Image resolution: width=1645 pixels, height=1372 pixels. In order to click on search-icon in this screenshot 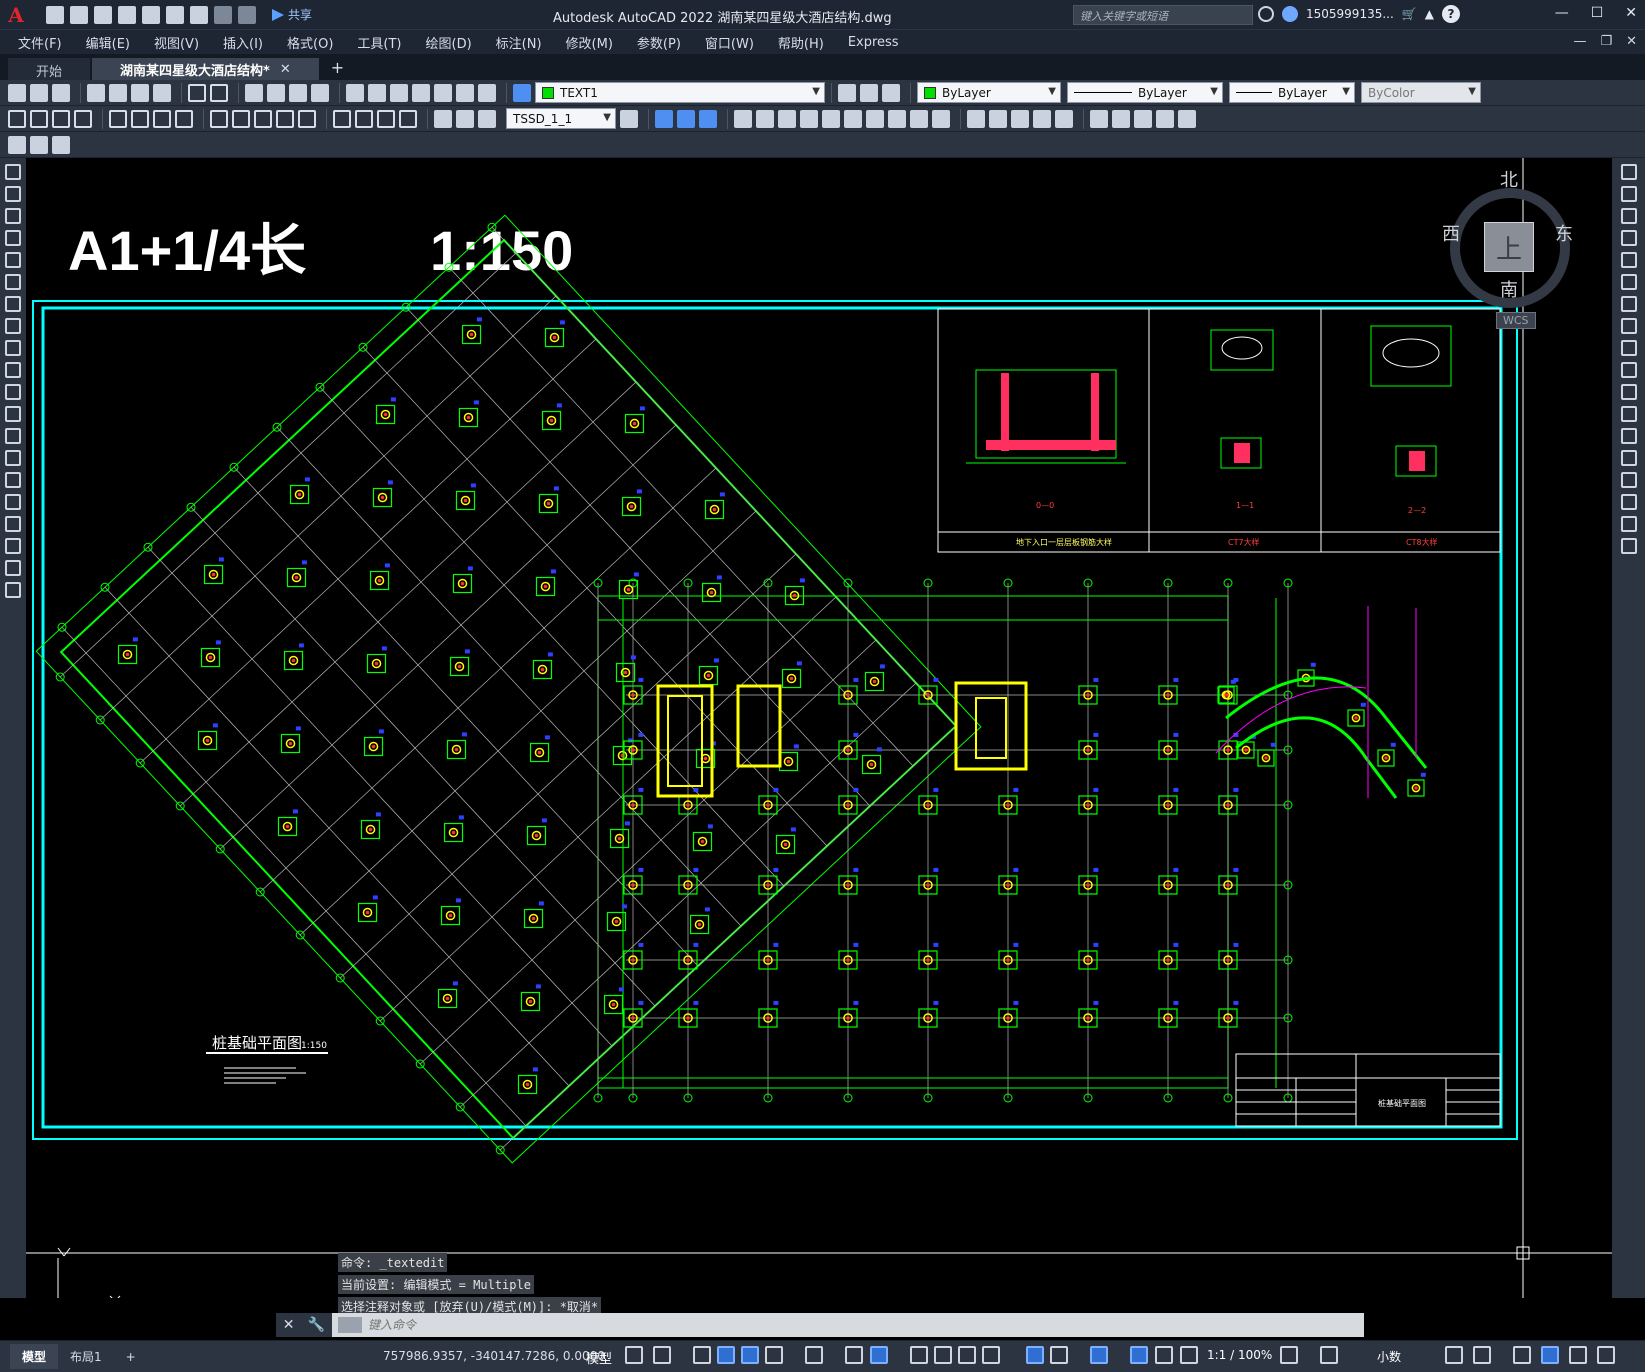, I will do `click(1266, 14)`.